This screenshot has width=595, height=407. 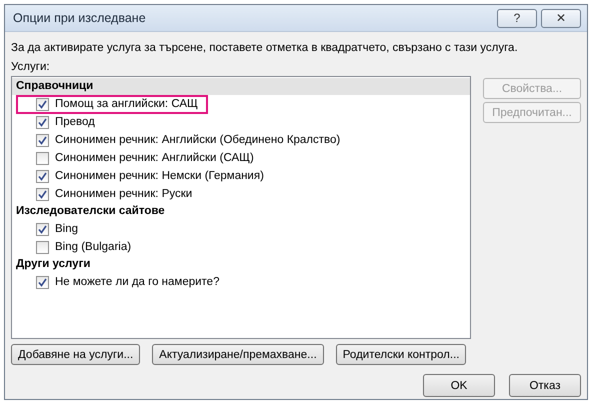 I want to click on group-header: Изследователски сайтове, so click(x=241, y=211).